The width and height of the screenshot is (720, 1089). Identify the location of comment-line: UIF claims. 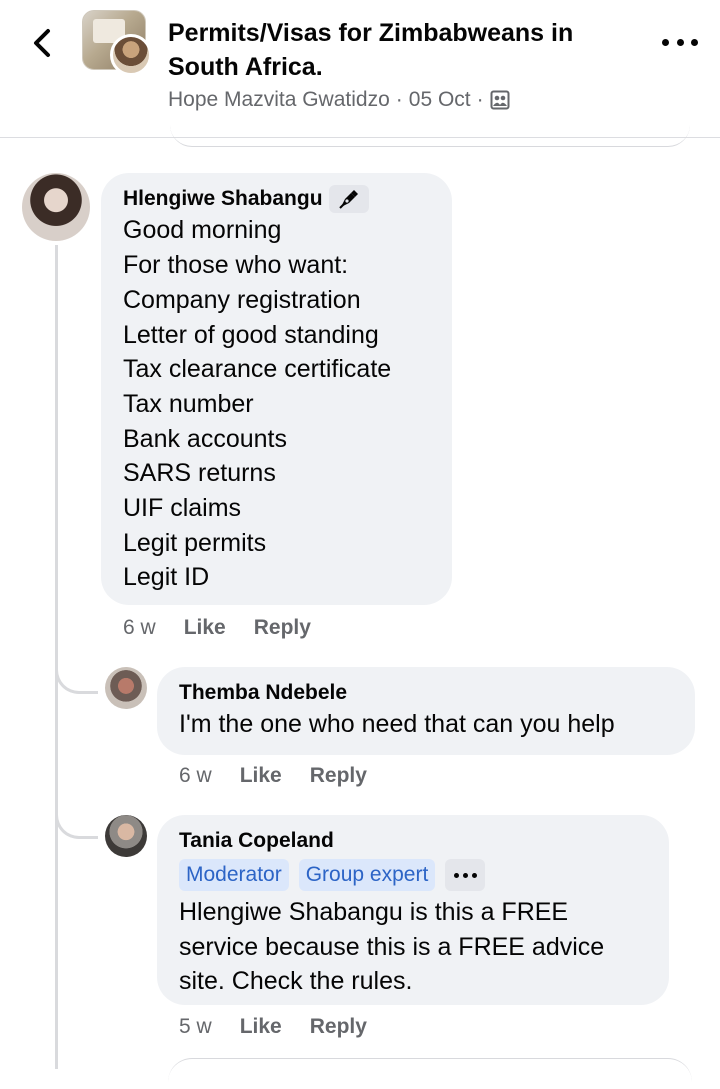
(182, 508).